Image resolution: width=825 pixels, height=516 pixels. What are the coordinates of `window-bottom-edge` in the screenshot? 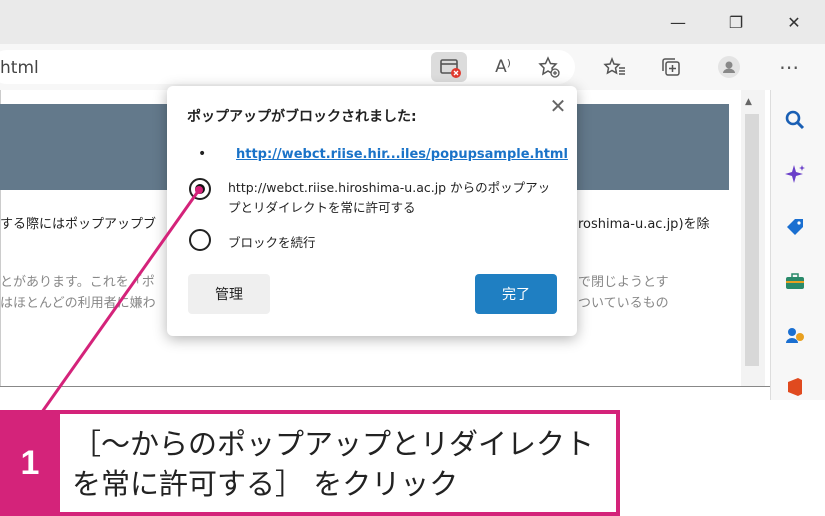 It's located at (385, 386).